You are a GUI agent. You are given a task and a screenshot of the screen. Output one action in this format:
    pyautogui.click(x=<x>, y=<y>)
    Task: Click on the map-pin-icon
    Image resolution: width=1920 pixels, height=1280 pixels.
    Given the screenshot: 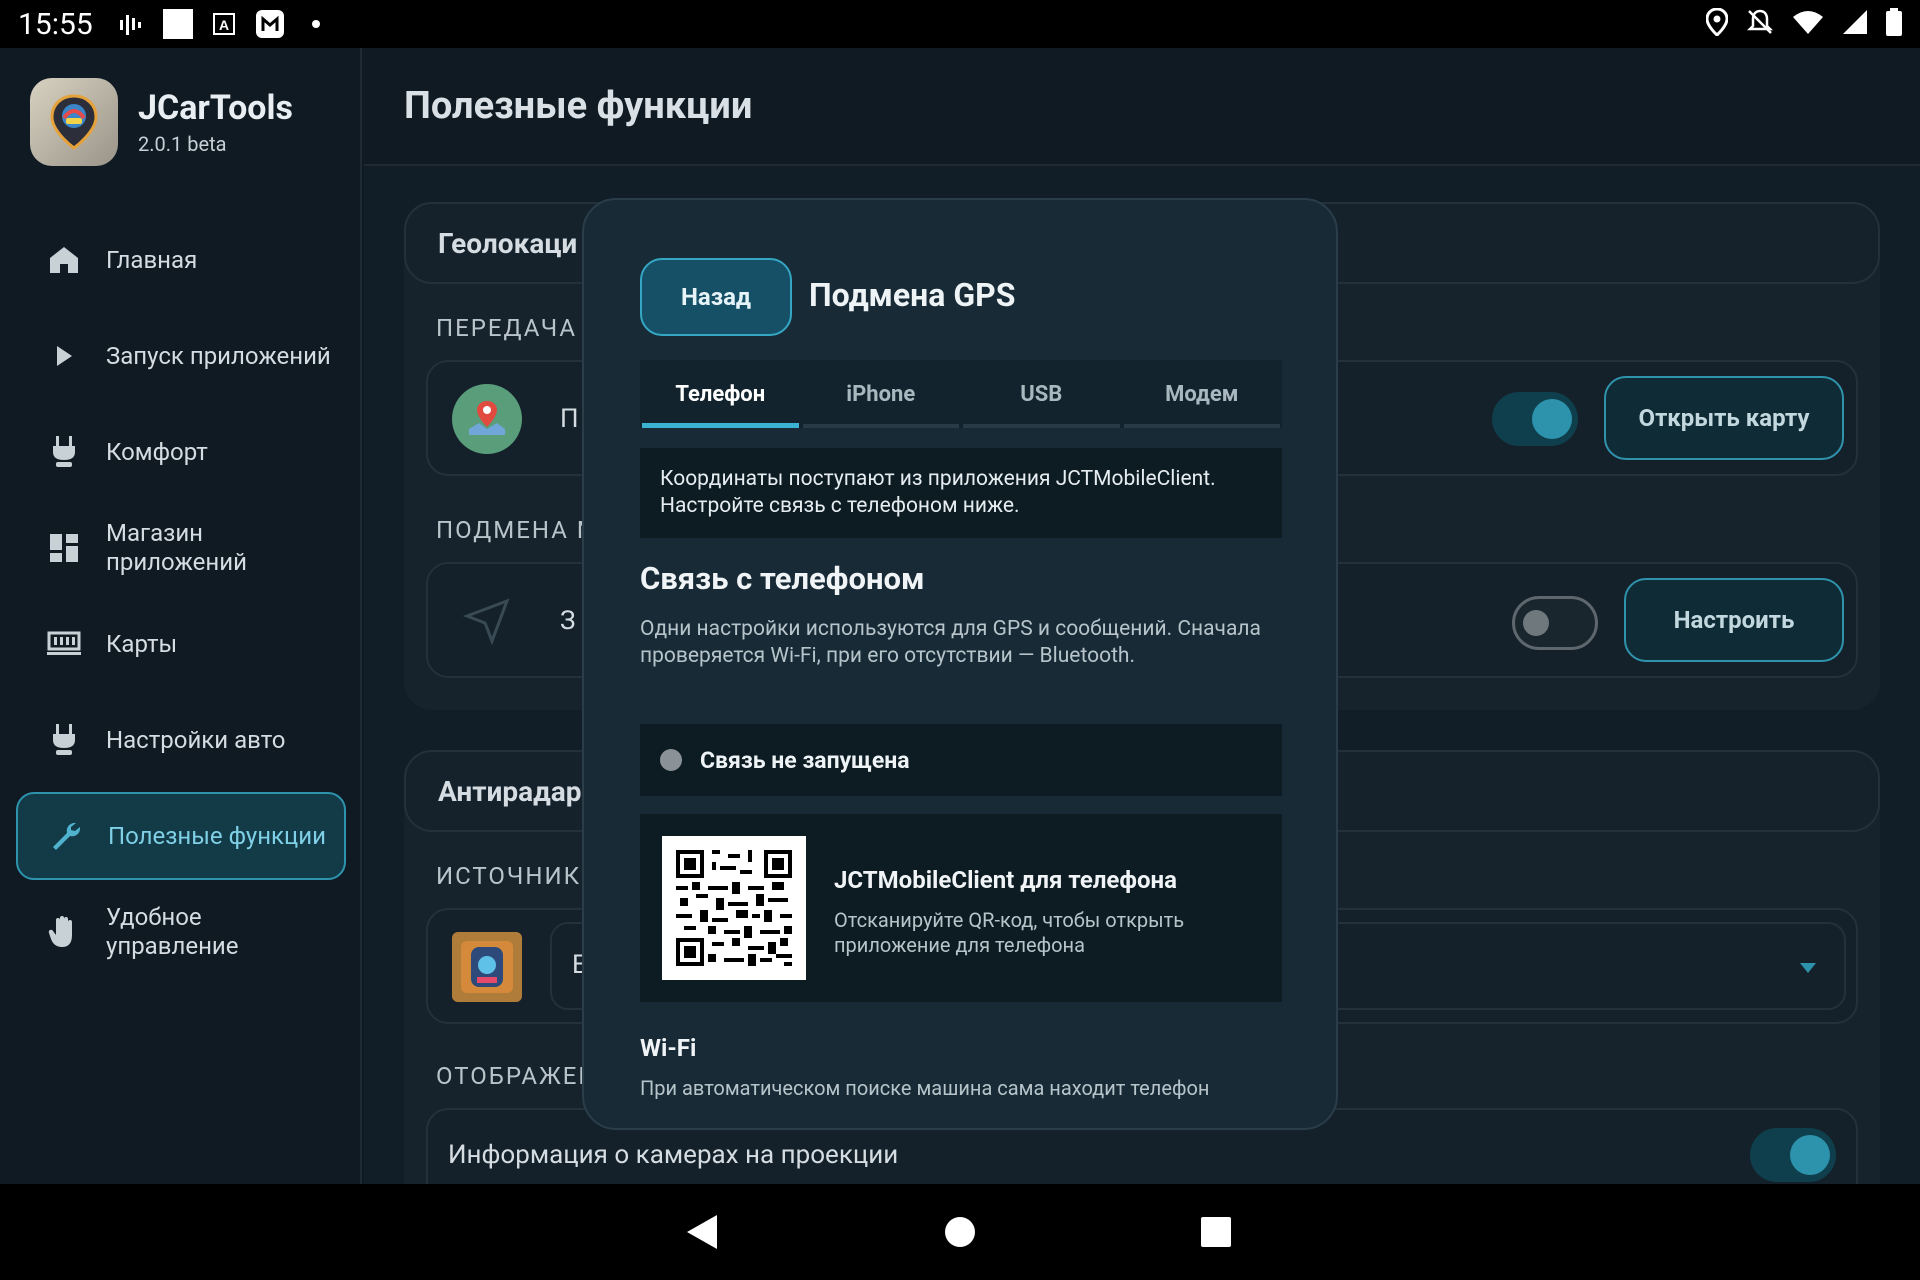 What is the action you would take?
    pyautogui.click(x=487, y=419)
    